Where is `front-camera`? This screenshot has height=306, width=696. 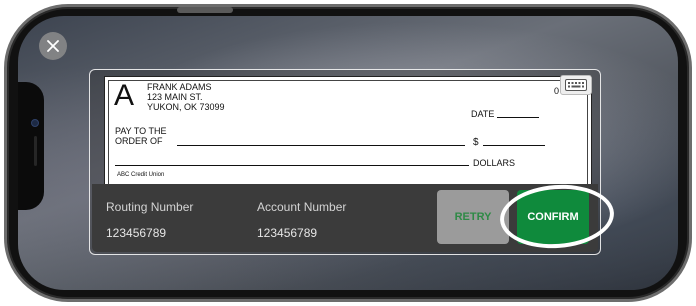 front-camera is located at coordinates (35, 123).